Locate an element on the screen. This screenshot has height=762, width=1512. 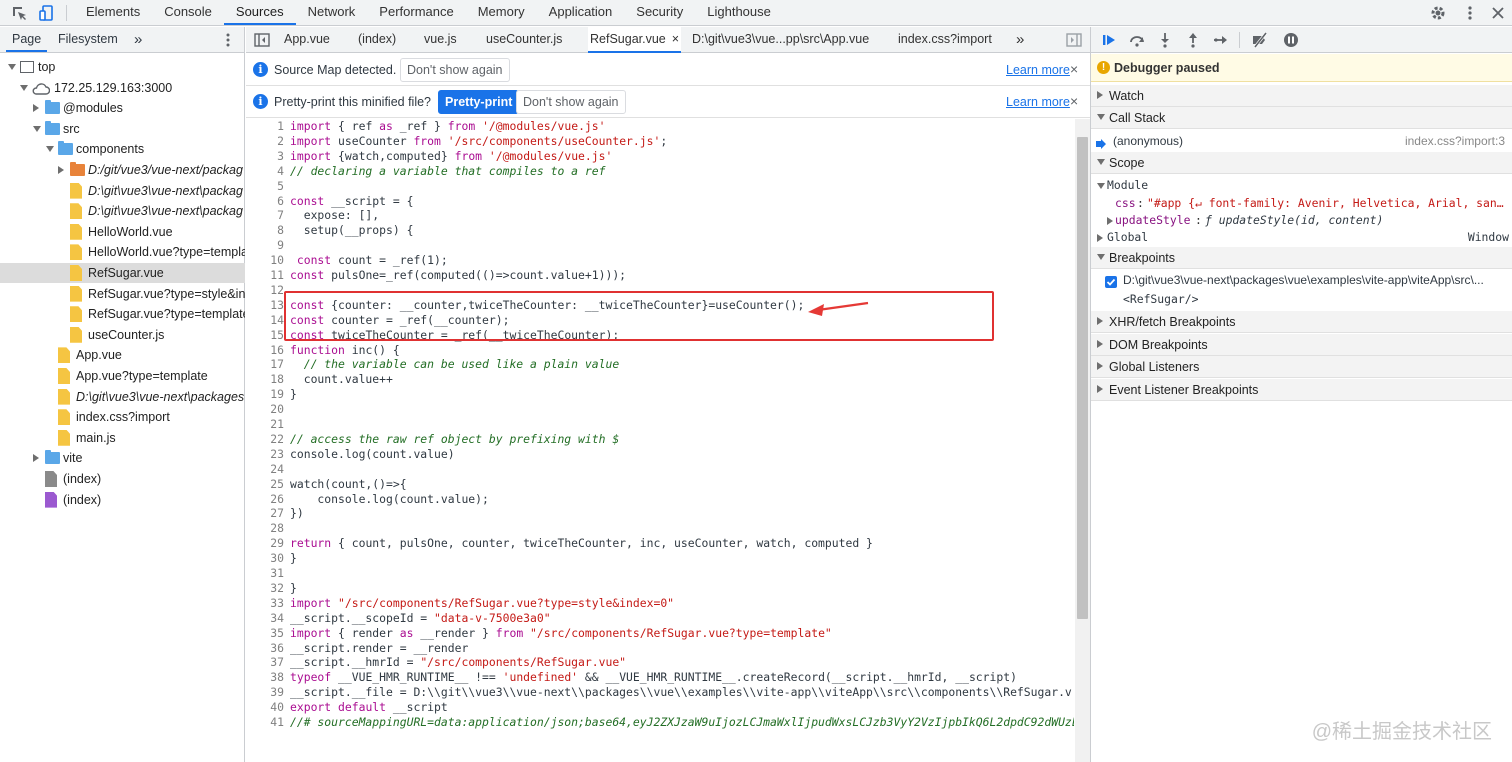
breakpoints-section-header: Breakpoints is located at coordinates (1301, 258).